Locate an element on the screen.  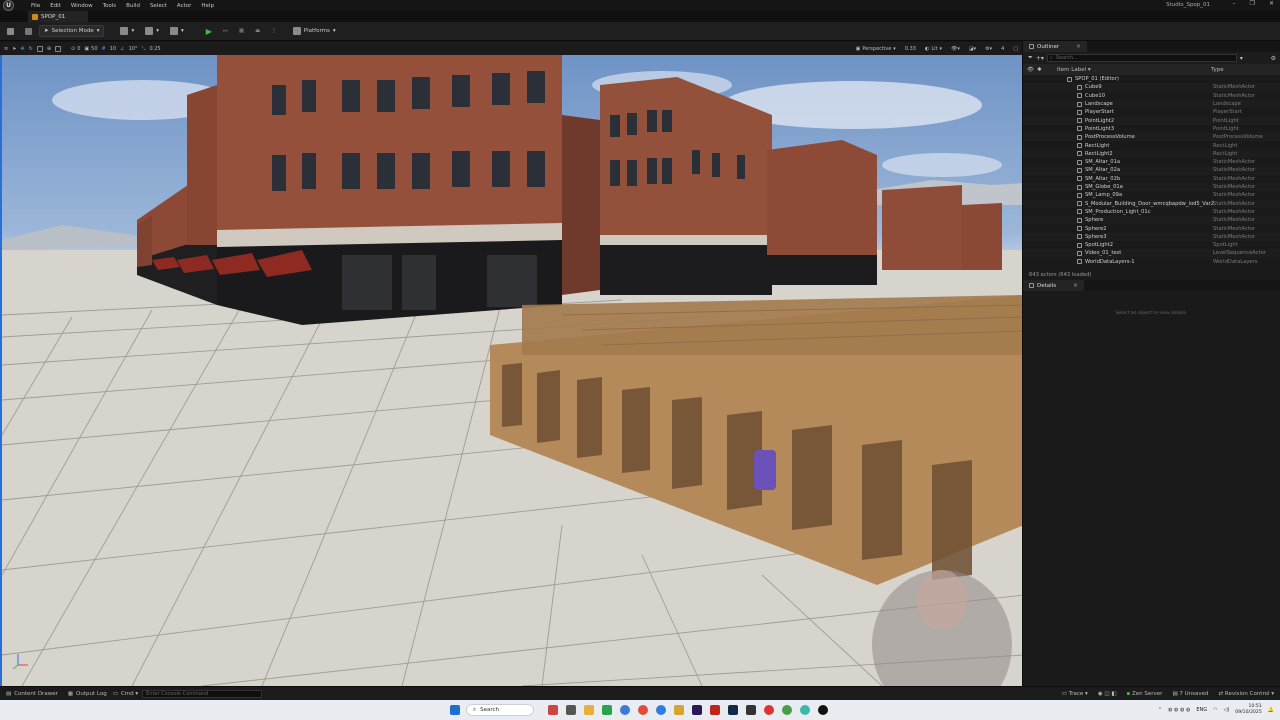
outliner-row: RectLight2 RectLight is located at coordinates (1151, 153).